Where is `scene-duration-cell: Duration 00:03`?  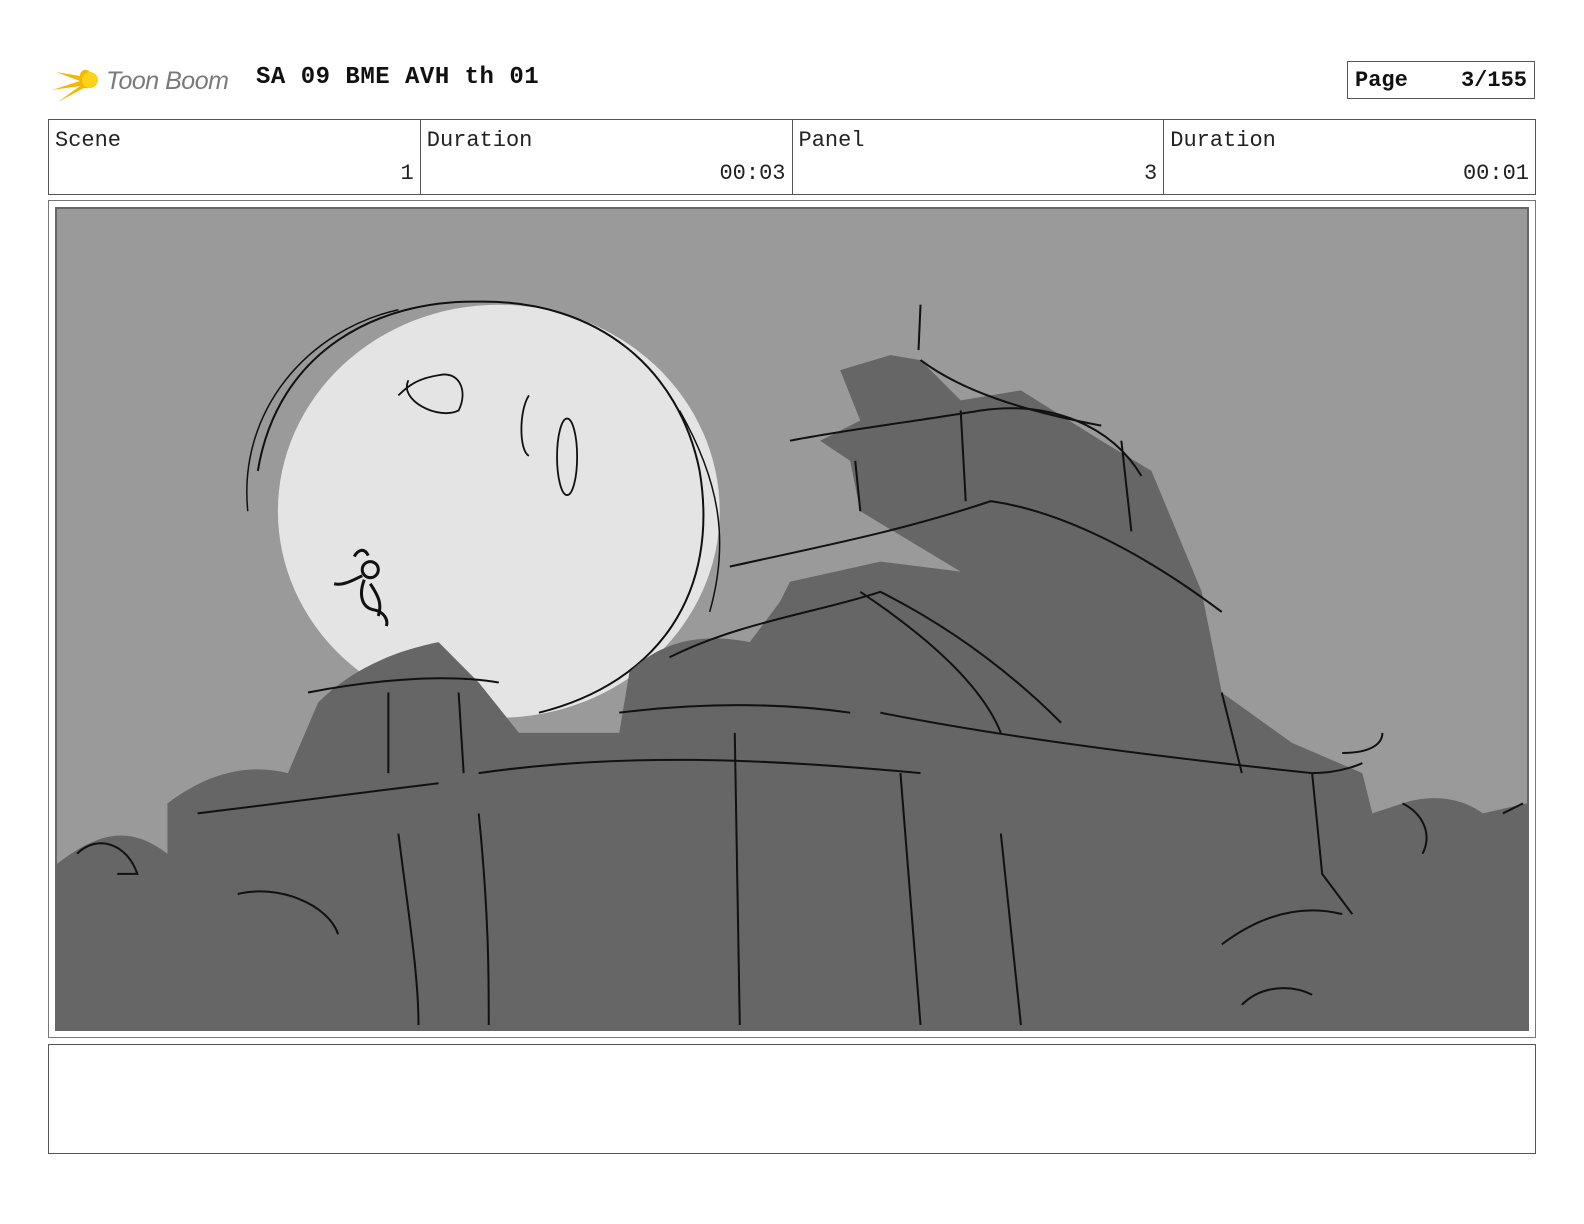
scene-duration-cell: Duration 00:03 is located at coordinates (607, 157).